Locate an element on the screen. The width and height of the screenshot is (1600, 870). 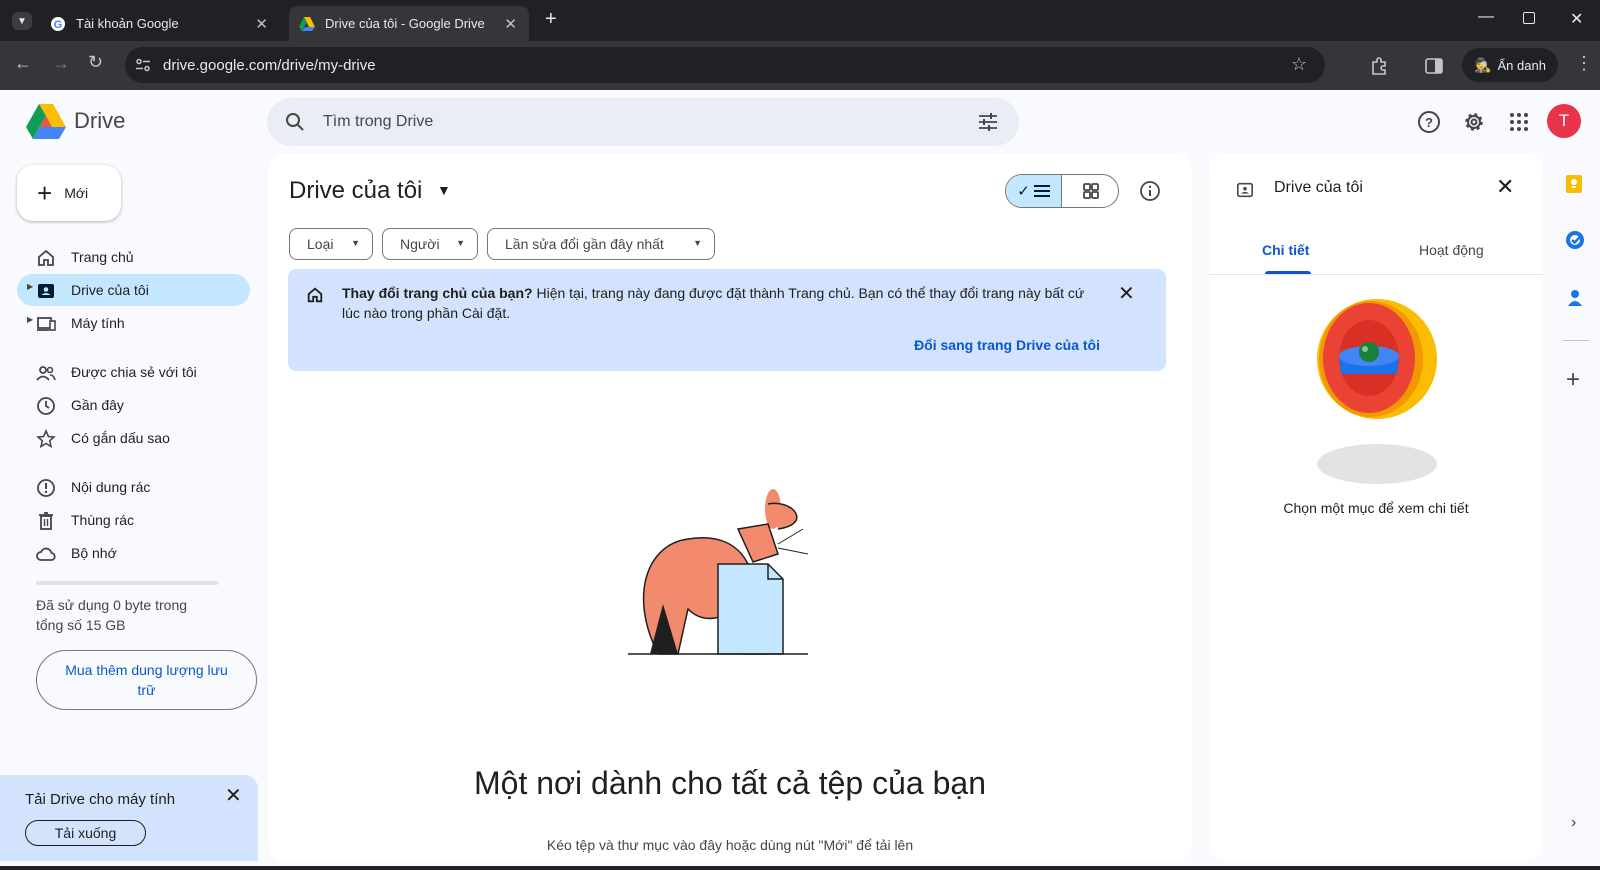
sidebar-item-home: Trang chủ is located at coordinates (133, 257).